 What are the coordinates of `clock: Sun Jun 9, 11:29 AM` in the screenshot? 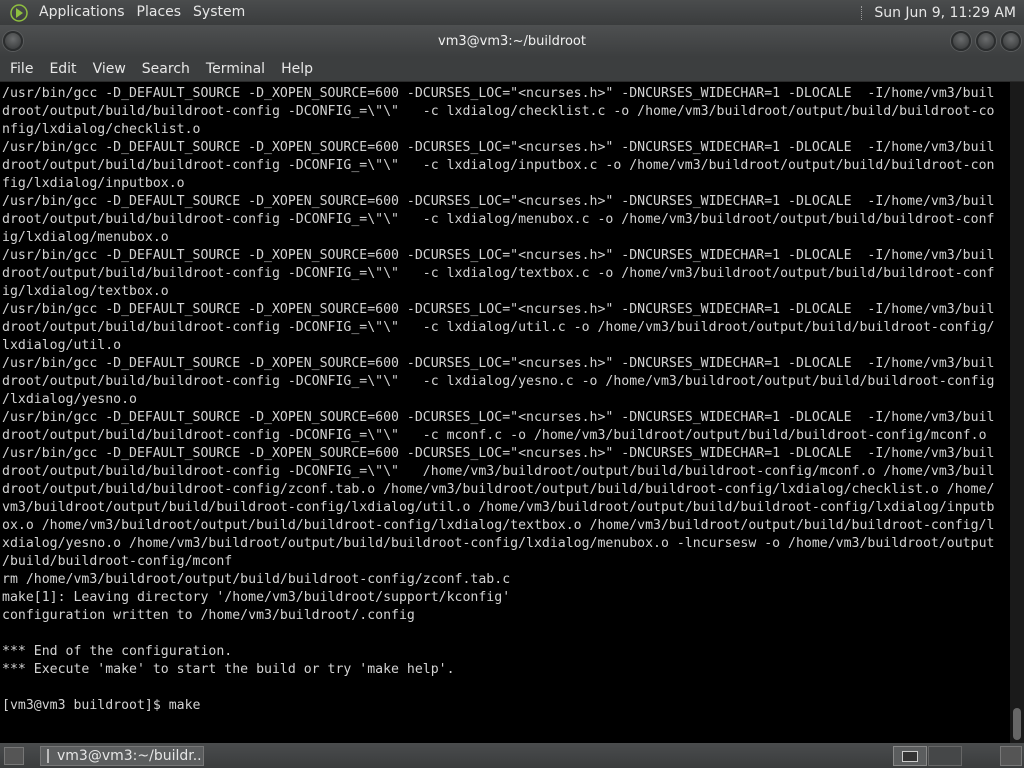 It's located at (949, 13).